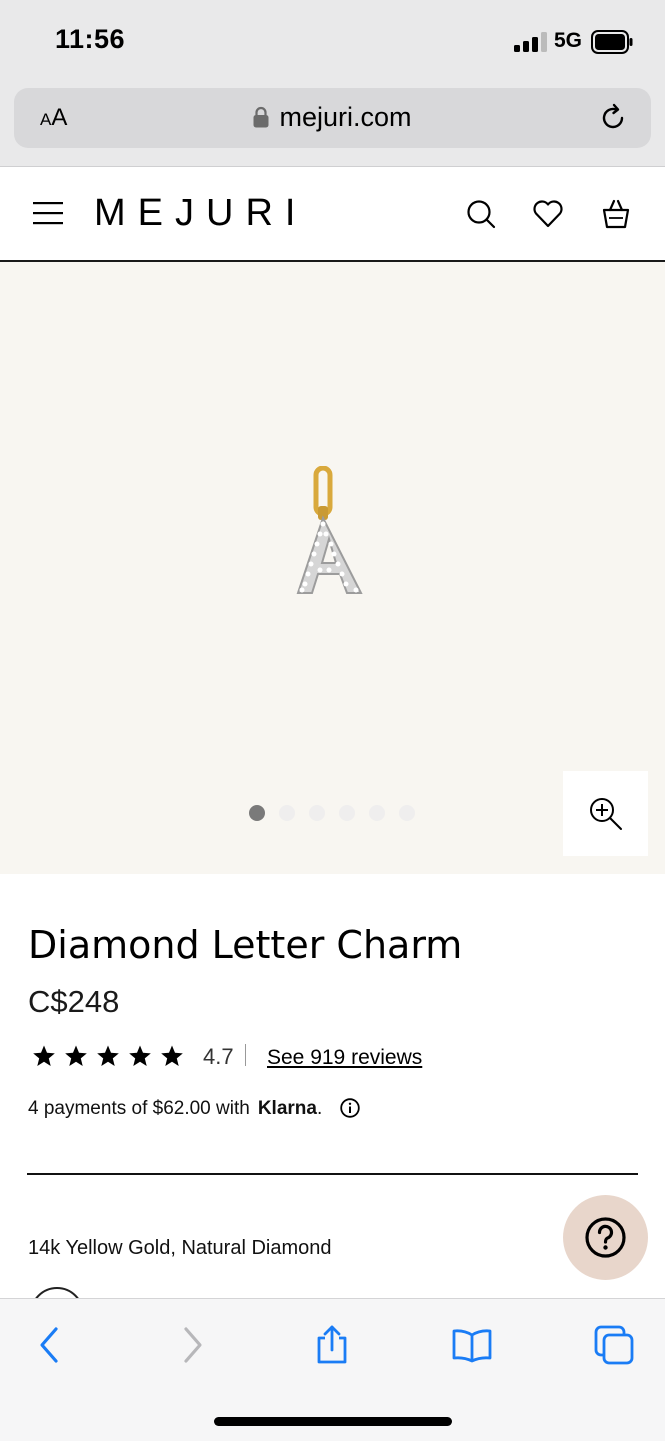 This screenshot has width=665, height=1441. What do you see at coordinates (245, 945) in the screenshot?
I see `product-title: Diamond Letter Charm` at bounding box center [245, 945].